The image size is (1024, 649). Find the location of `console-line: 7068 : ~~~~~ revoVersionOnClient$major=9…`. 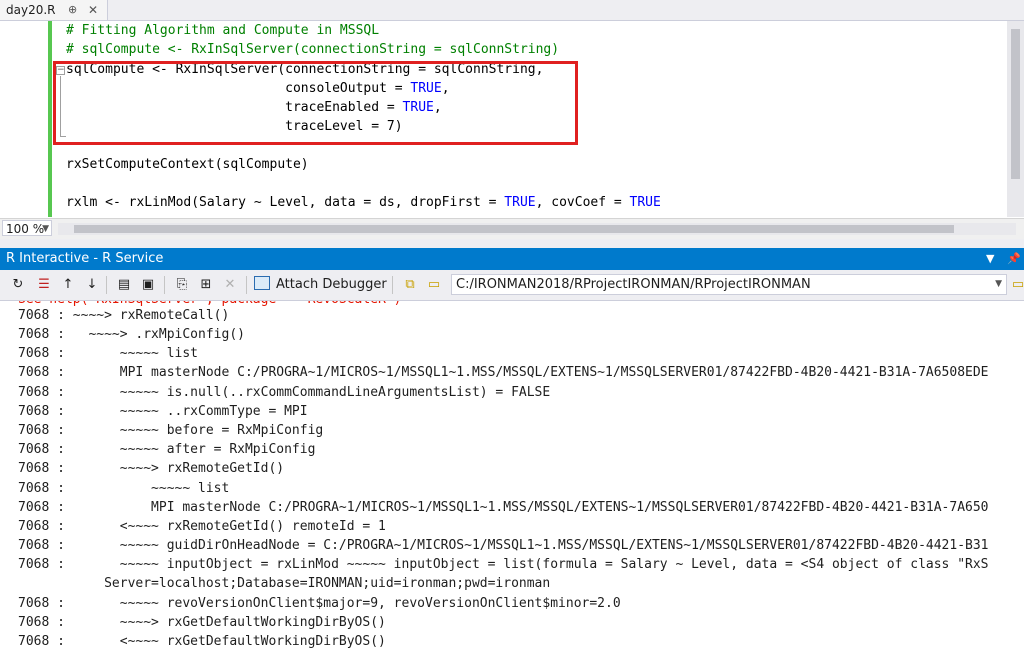

console-line: 7068 : ~~~~~ revoVersionOnClient$major=9… is located at coordinates (319, 603).